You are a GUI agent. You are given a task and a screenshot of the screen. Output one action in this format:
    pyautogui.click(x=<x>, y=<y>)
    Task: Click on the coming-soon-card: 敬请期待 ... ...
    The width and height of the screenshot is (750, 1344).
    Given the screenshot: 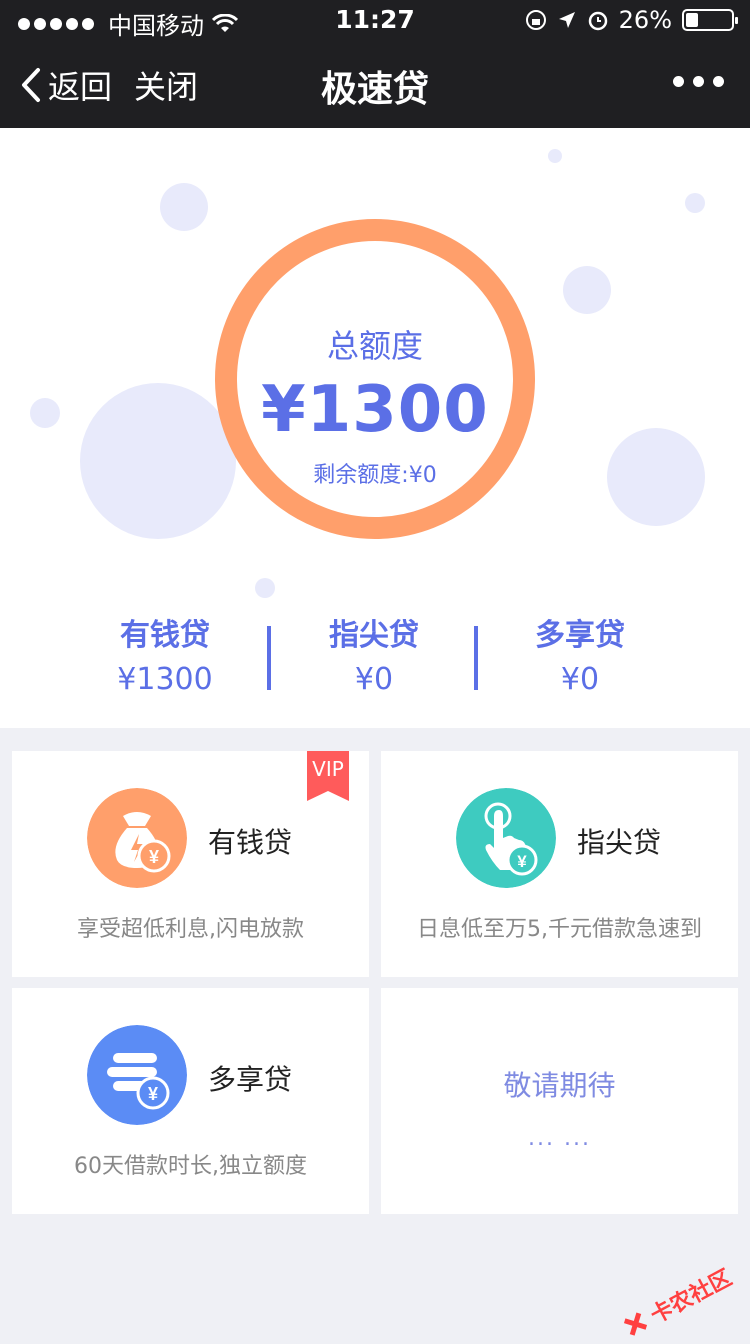 What is the action you would take?
    pyautogui.click(x=559, y=1101)
    